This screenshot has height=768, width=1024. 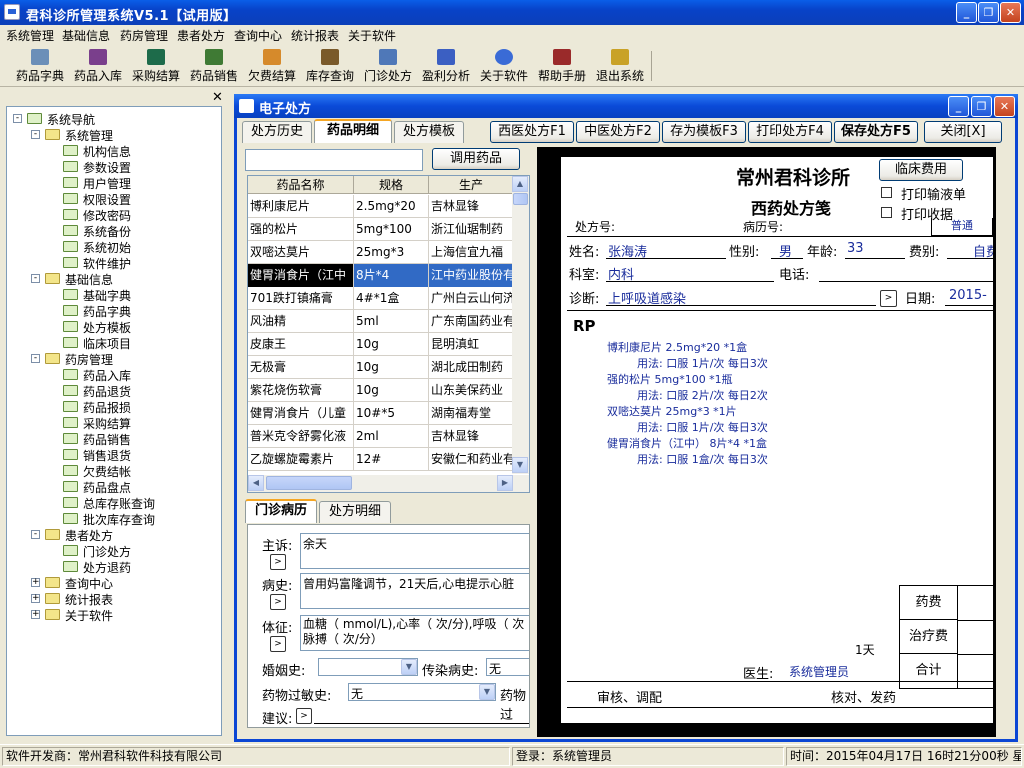 What do you see at coordinates (372, 35) in the screenshot?
I see `menu-about: 关于软件` at bounding box center [372, 35].